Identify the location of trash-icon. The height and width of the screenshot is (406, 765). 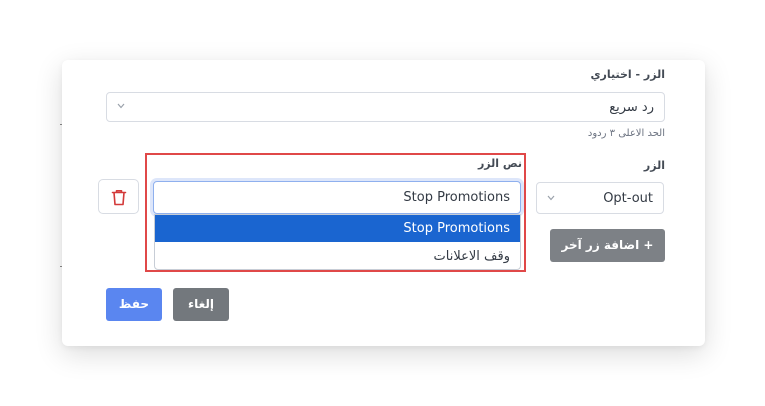
(119, 198).